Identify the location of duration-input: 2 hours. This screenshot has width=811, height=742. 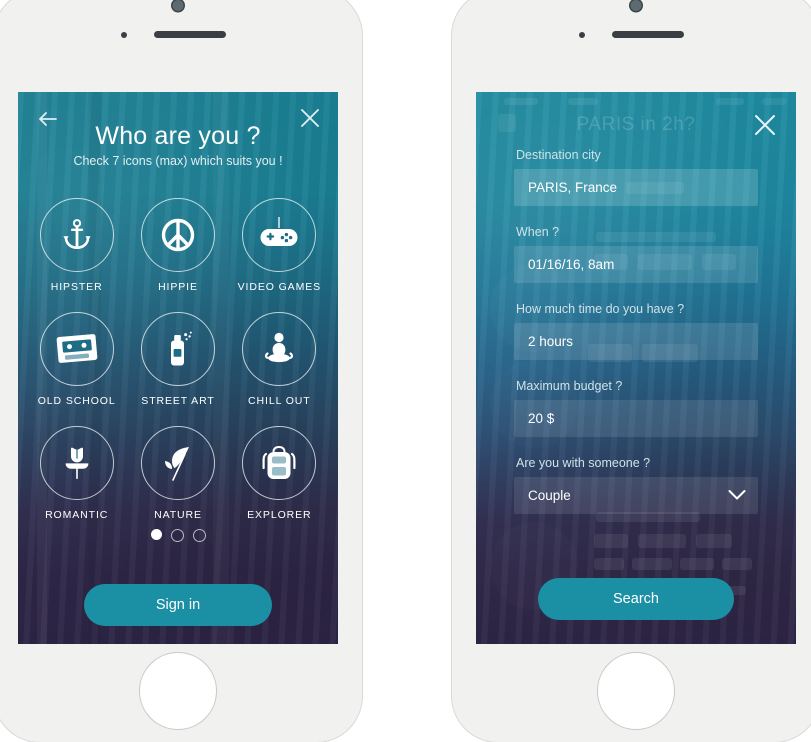
(636, 341).